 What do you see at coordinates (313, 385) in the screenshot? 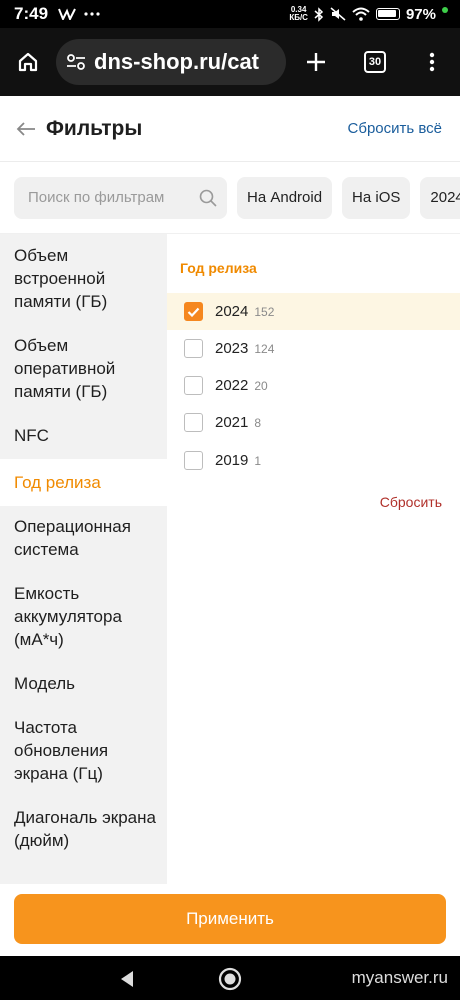
I see `option-year-2022: 2022 20` at bounding box center [313, 385].